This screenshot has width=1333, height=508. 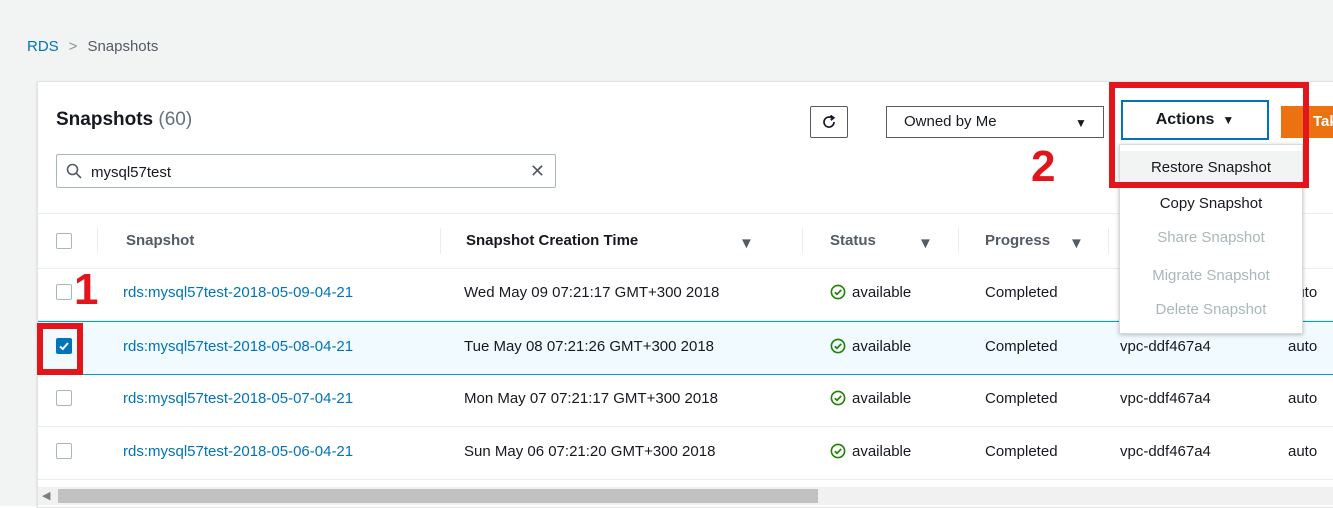 I want to click on column-header-creation-time: Snapshot Creation Time, so click(x=552, y=240).